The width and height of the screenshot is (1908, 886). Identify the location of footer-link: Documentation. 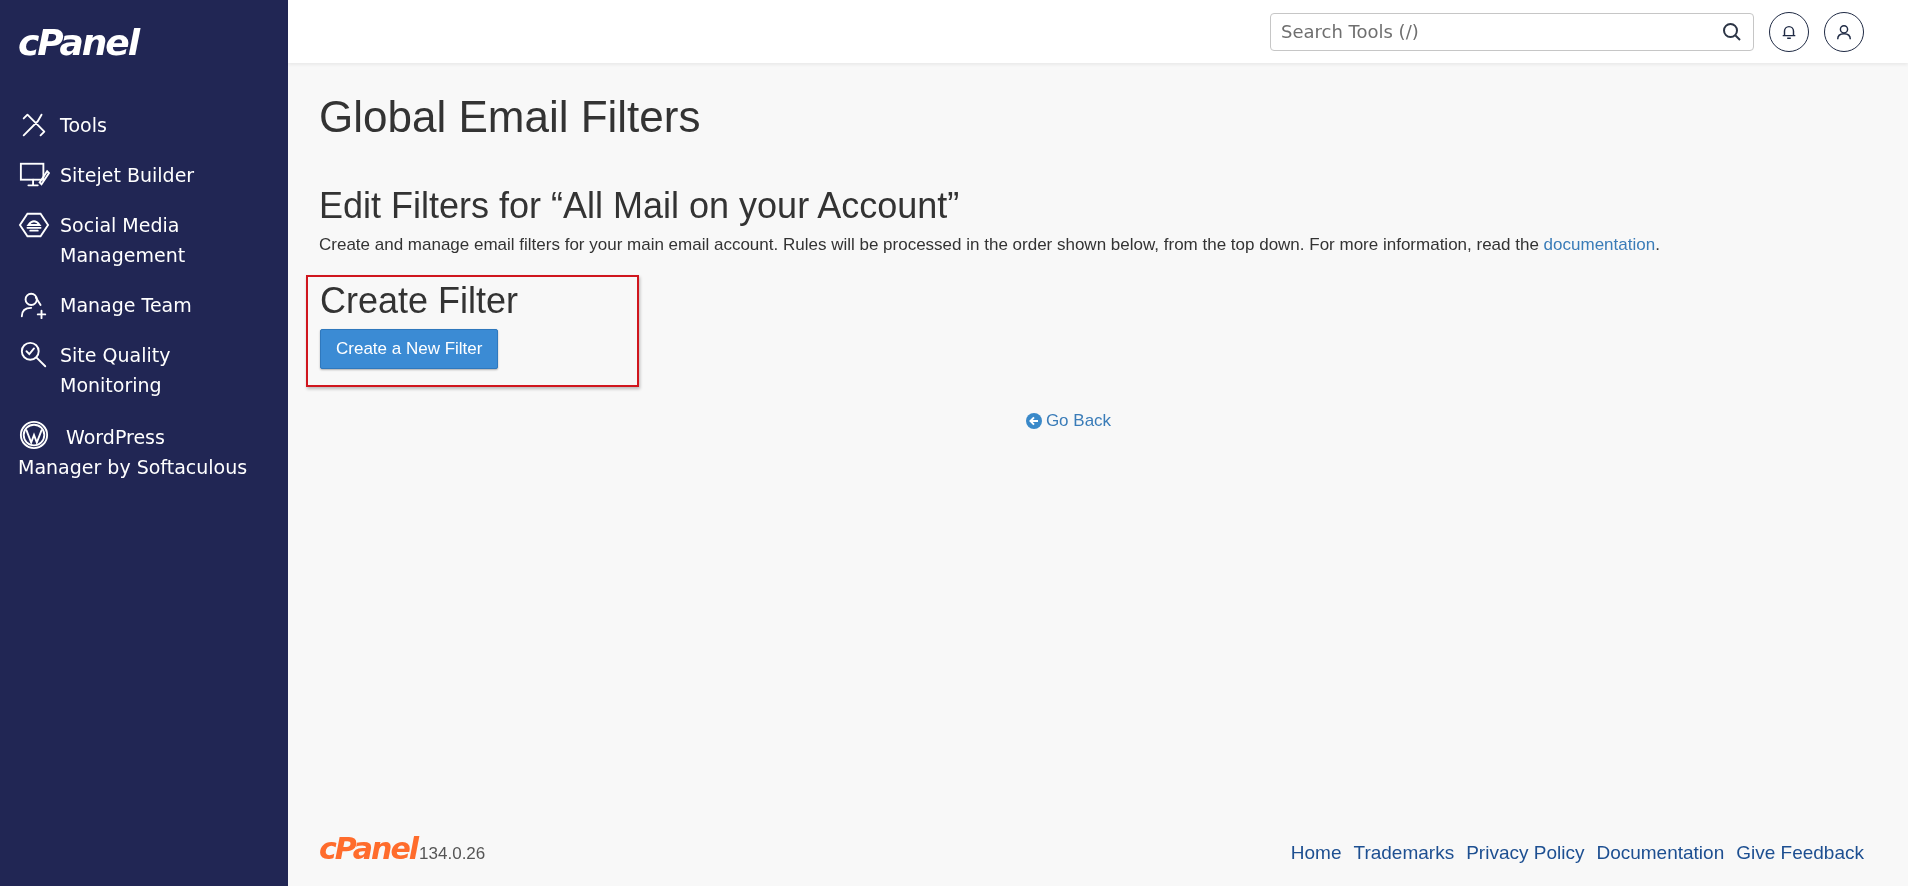
(1660, 853).